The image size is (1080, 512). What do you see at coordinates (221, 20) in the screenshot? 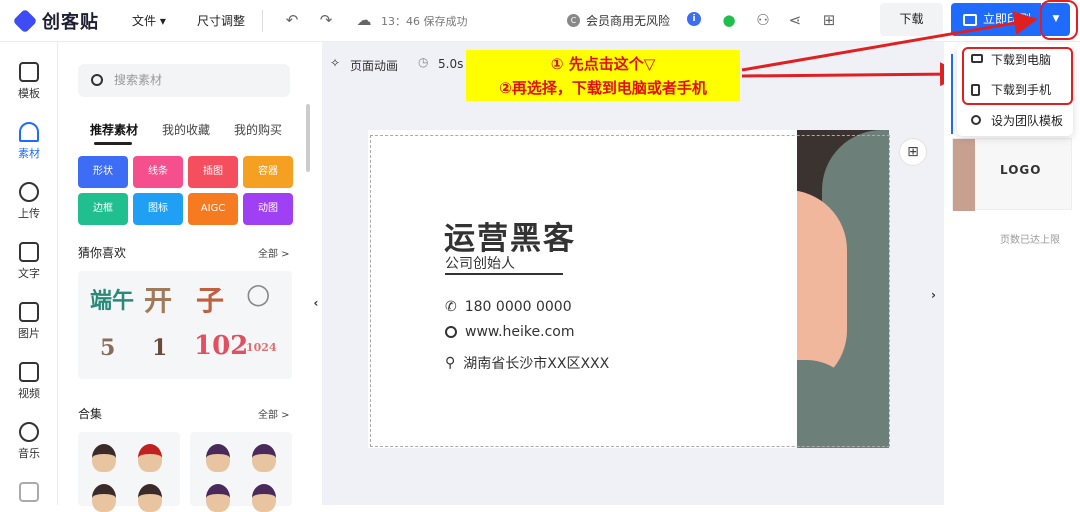
I see `resize-menu: 尺寸调整` at bounding box center [221, 20].